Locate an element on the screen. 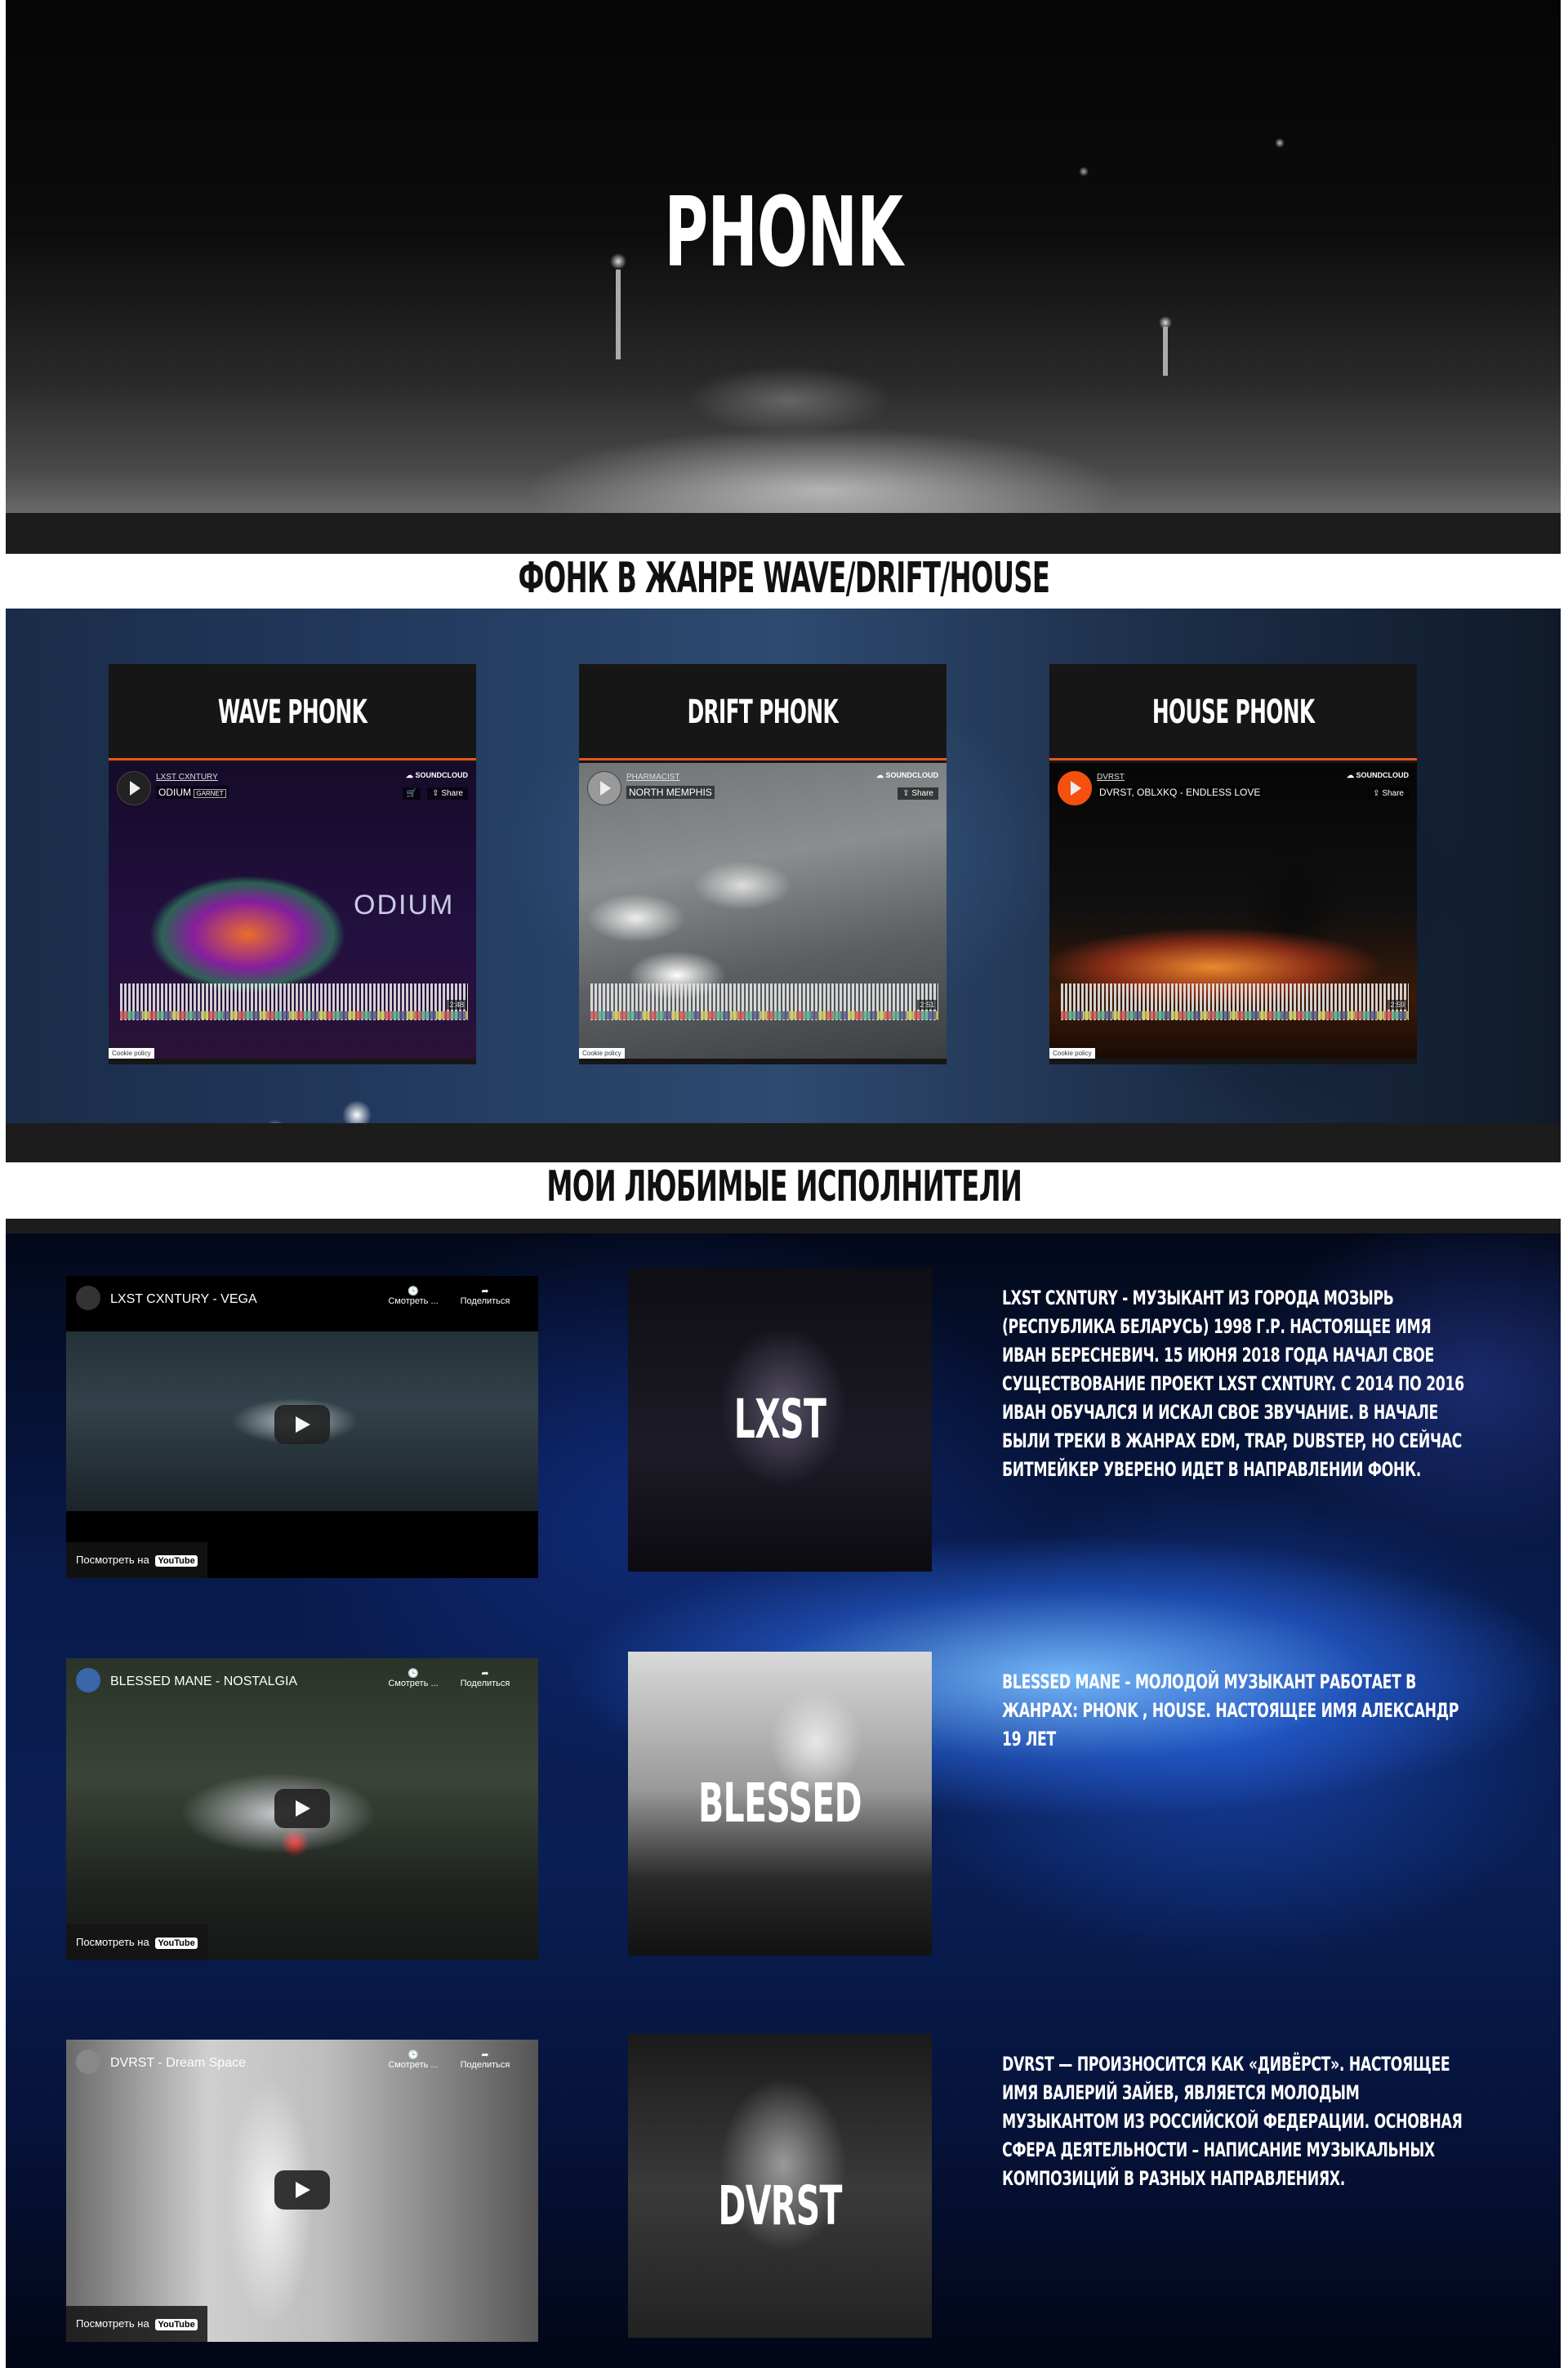 This screenshot has height=2368, width=1568. artist-photo-name: BLESSED MANE is located at coordinates (780, 1803).